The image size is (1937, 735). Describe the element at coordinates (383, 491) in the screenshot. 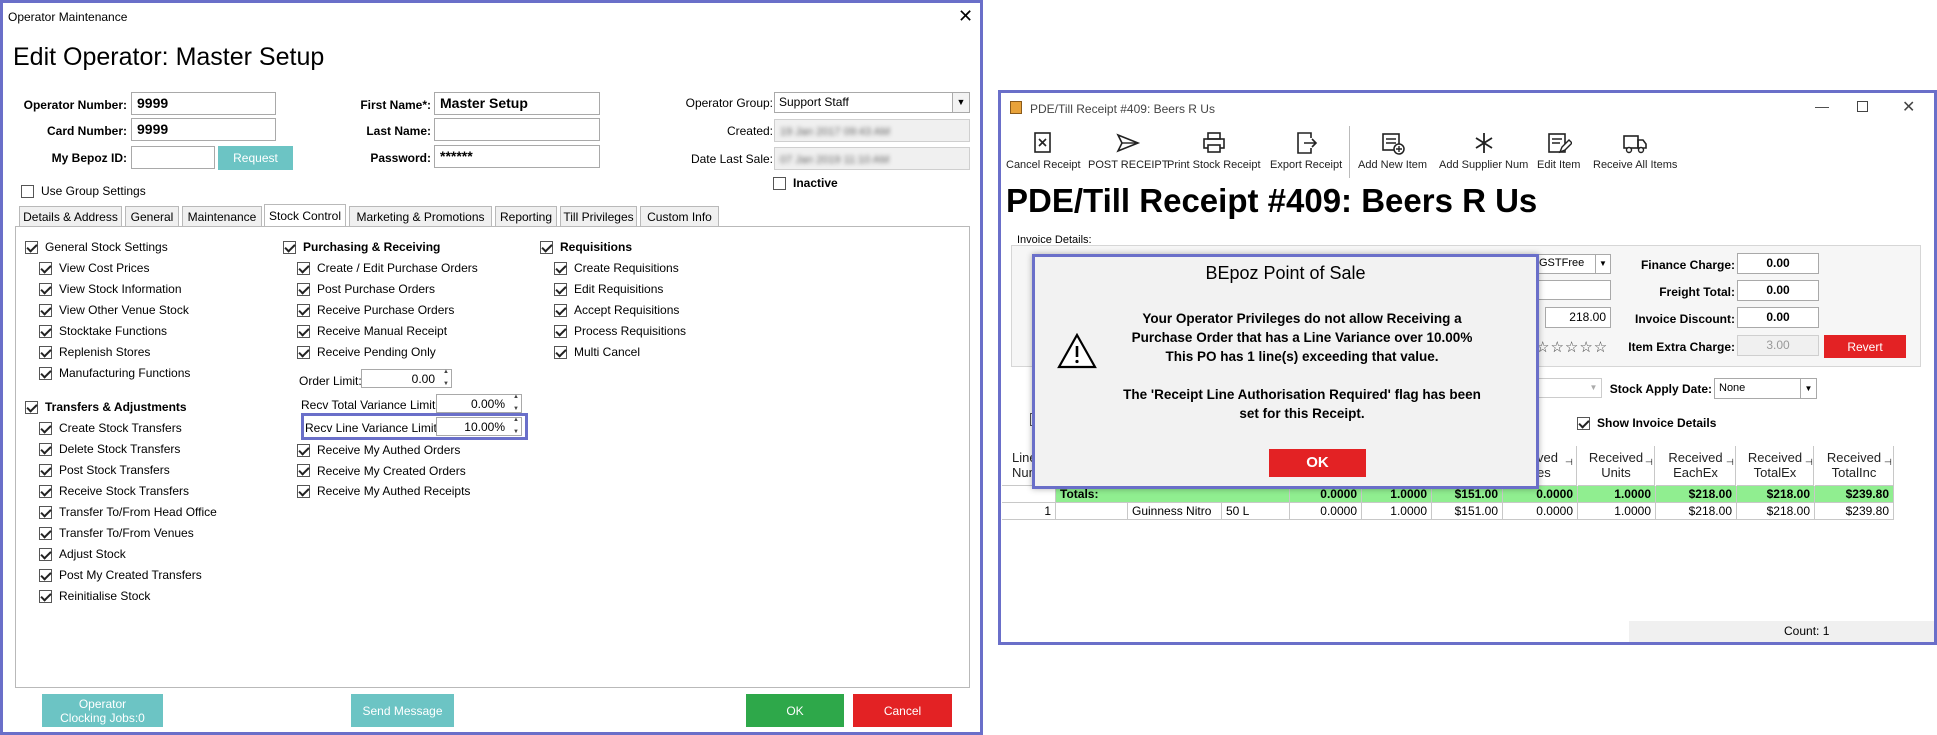

I see `receive-my-authed-receipts-checkbox: Receive My Authed Receipts` at that location.